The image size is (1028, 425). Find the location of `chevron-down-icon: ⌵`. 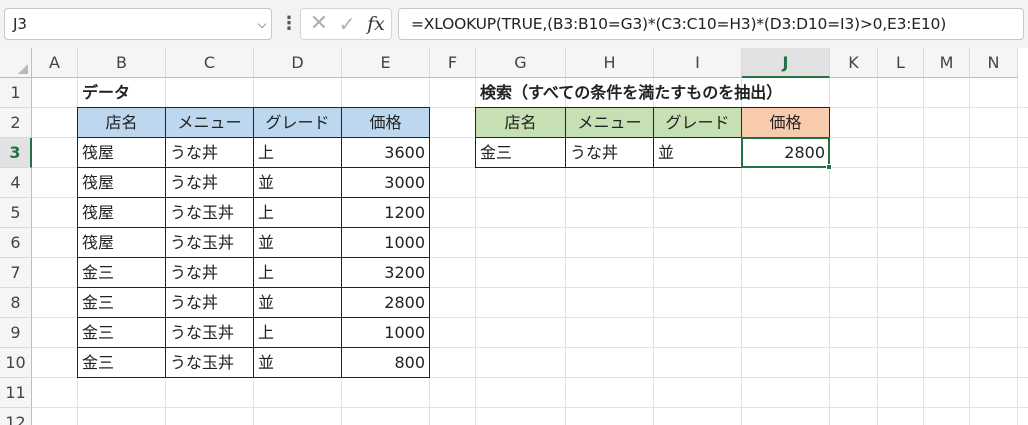

chevron-down-icon: ⌵ is located at coordinates (262, 24).